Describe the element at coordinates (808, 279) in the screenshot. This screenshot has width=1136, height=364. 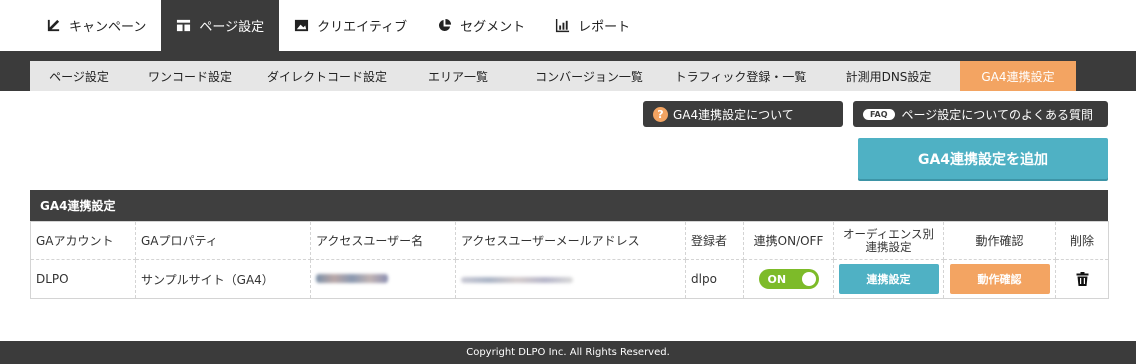
I see `toggle-knob` at that location.